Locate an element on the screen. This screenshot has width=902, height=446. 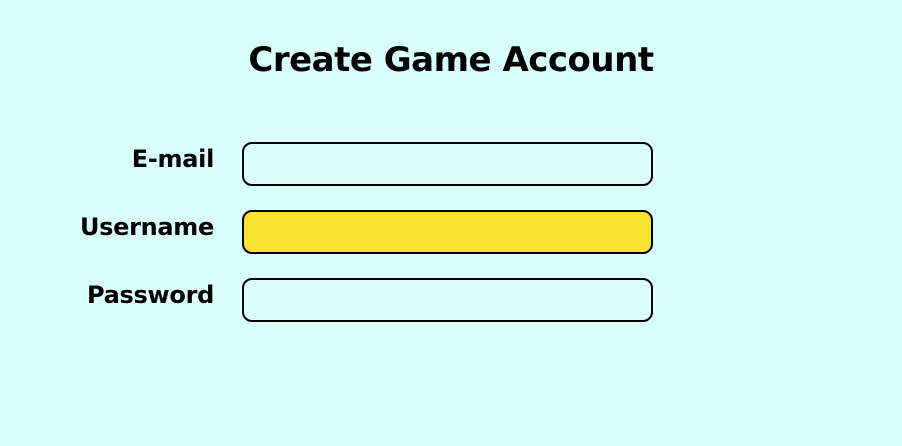
page-title: Create Game Account is located at coordinates (451, 60).